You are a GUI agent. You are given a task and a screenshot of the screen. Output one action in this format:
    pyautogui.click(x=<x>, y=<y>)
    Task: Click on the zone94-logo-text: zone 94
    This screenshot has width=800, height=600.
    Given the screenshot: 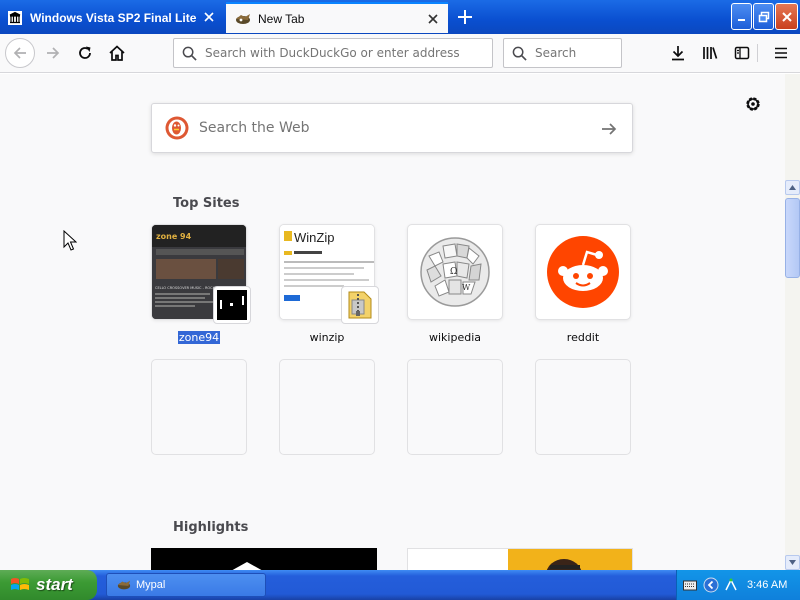 What is the action you would take?
    pyautogui.click(x=174, y=236)
    